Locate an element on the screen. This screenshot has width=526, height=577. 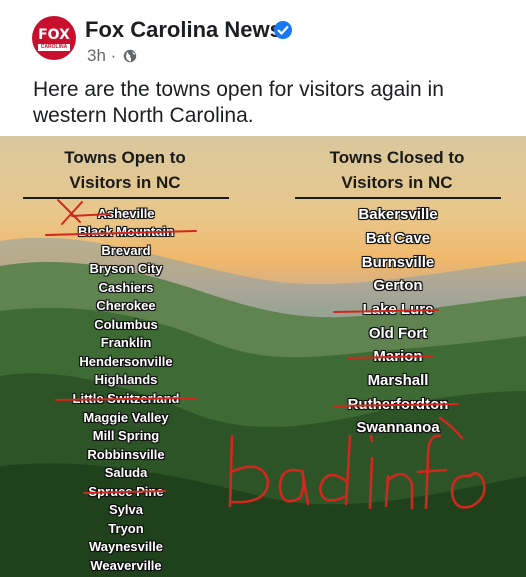
post-meta: 3h · is located at coordinates (101, 56).